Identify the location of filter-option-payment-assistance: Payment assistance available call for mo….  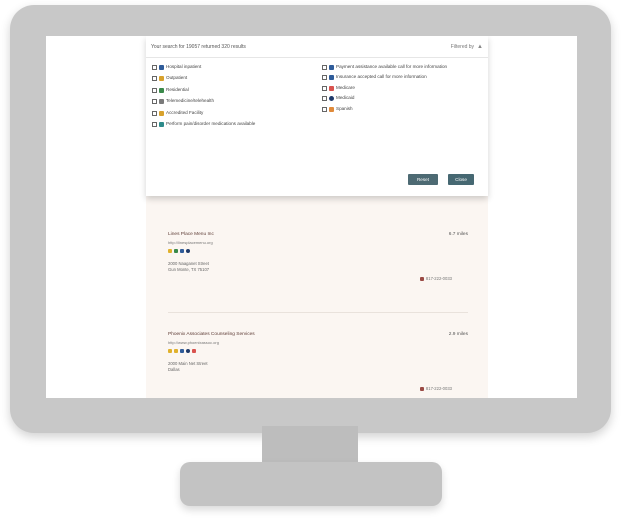
(402, 67).